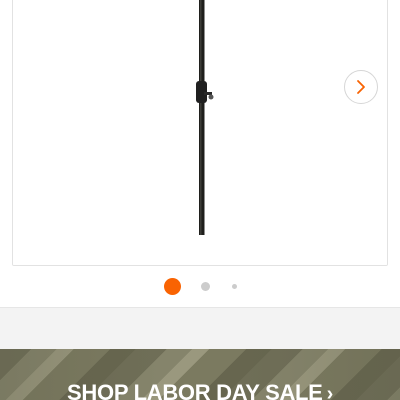 The image size is (400, 400). What do you see at coordinates (200, 328) in the screenshot?
I see `spacer-band` at bounding box center [200, 328].